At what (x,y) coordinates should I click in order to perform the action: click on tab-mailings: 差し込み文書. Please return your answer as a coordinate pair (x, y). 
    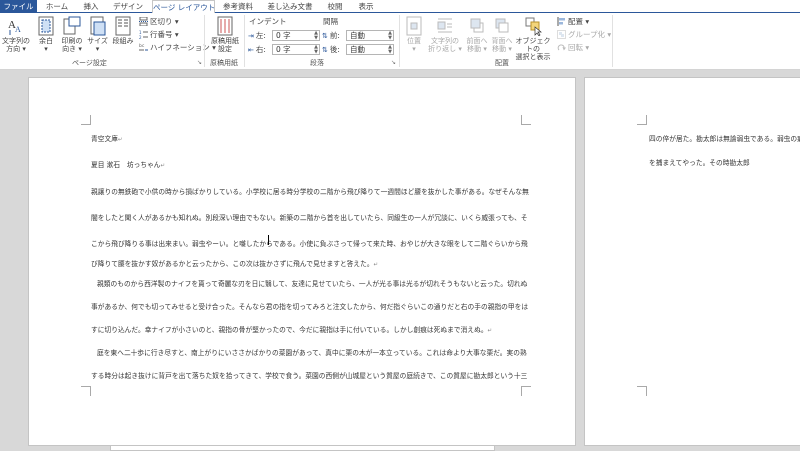
    Looking at the image, I should click on (290, 6).